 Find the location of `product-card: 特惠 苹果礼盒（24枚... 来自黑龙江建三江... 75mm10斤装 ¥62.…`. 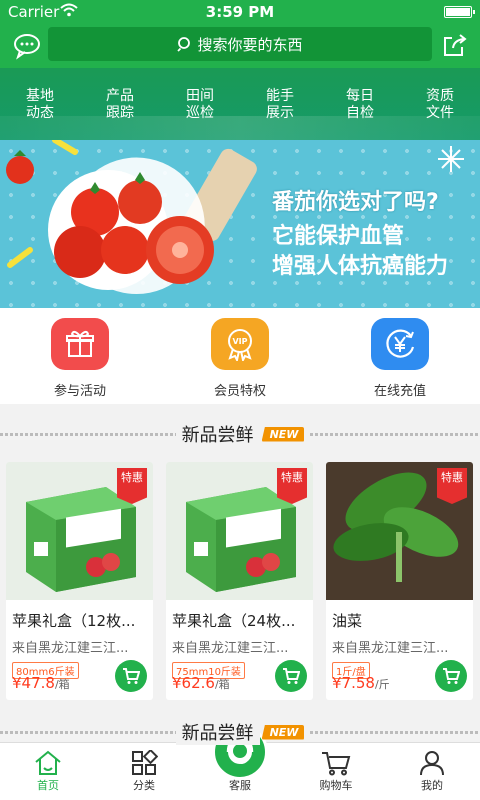

product-card: 特惠 苹果礼盒（24枚... 来自黑龙江建三江... 75mm10斤装 ¥62.… is located at coordinates (239, 581).